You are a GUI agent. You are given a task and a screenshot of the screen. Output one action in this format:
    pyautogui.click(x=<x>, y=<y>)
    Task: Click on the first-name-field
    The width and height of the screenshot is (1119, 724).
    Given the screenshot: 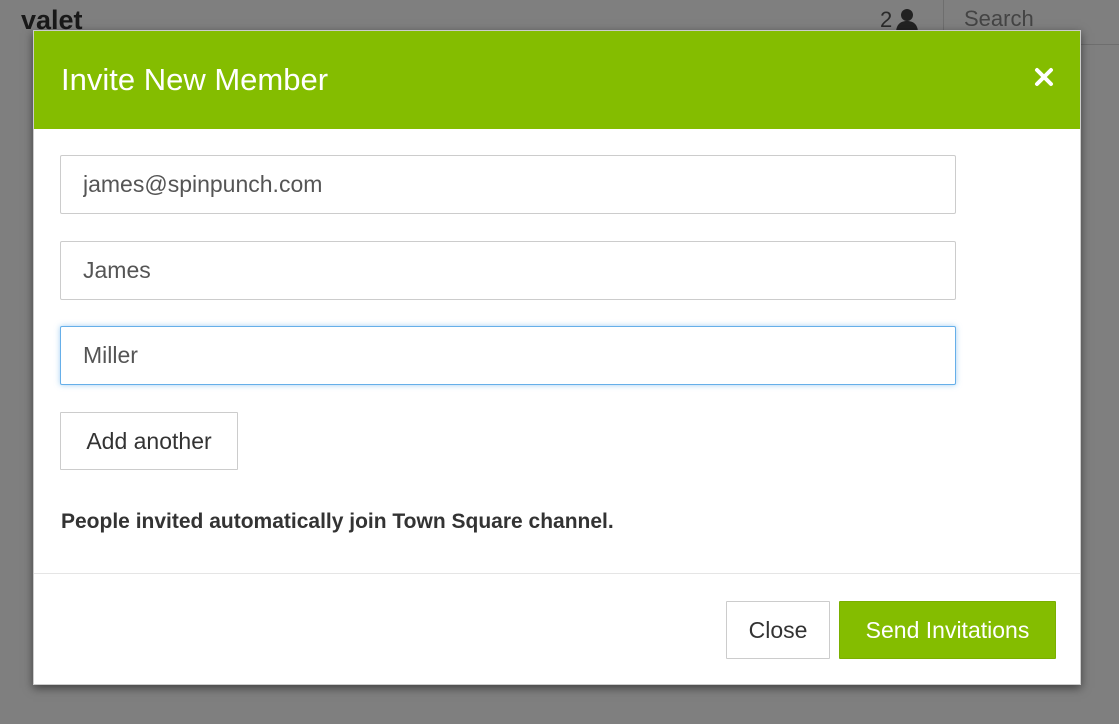 What is the action you would take?
    pyautogui.click(x=508, y=270)
    